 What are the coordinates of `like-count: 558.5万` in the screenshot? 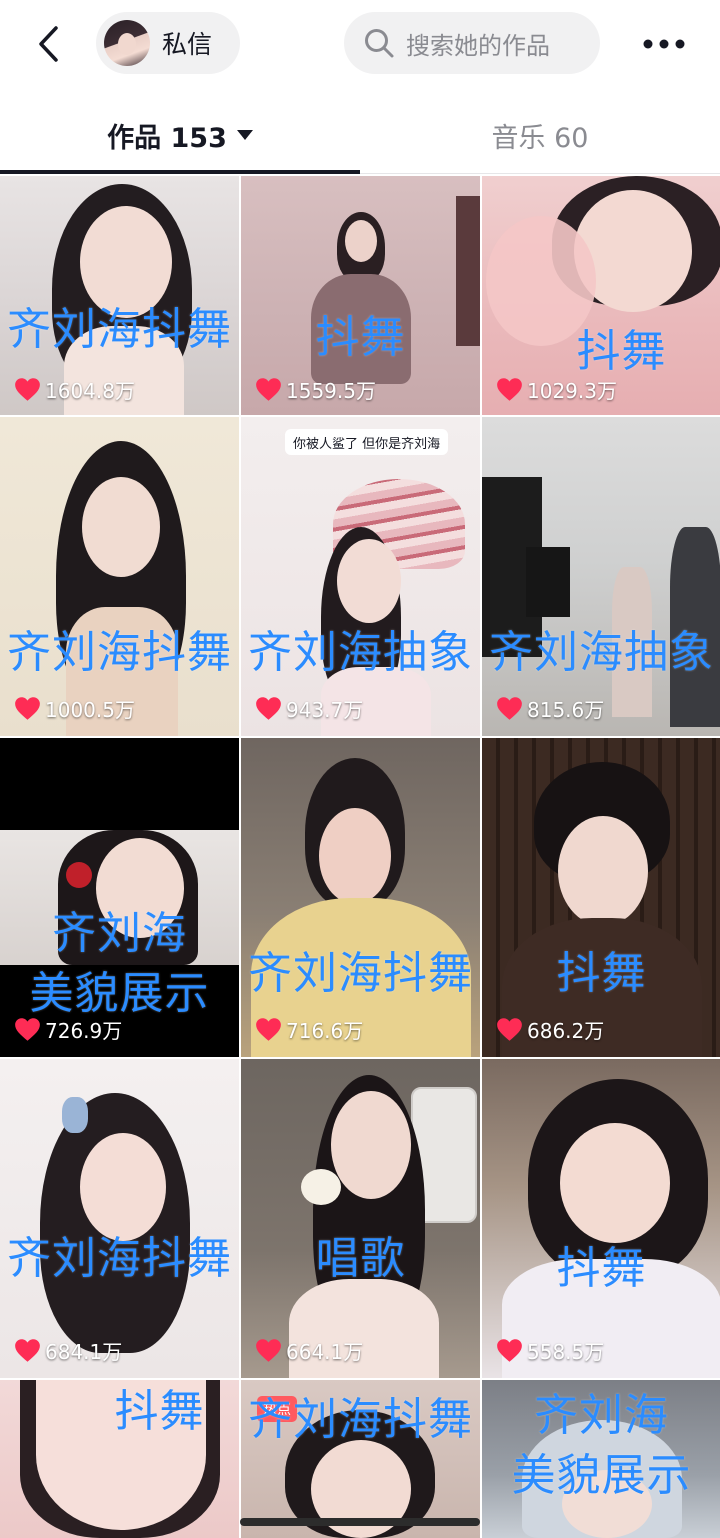 It's located at (550, 1350).